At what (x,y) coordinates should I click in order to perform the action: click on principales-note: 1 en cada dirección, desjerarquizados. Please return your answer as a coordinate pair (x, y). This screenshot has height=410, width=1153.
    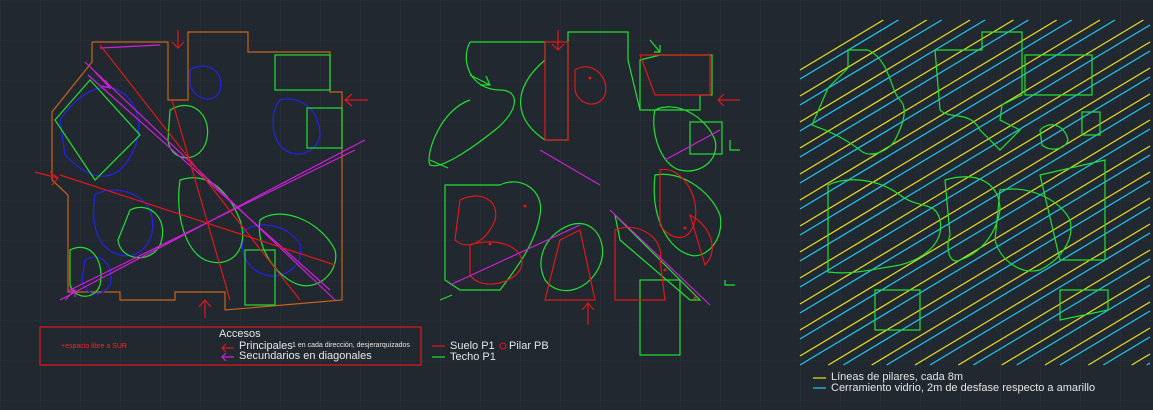
    Looking at the image, I should click on (351, 345).